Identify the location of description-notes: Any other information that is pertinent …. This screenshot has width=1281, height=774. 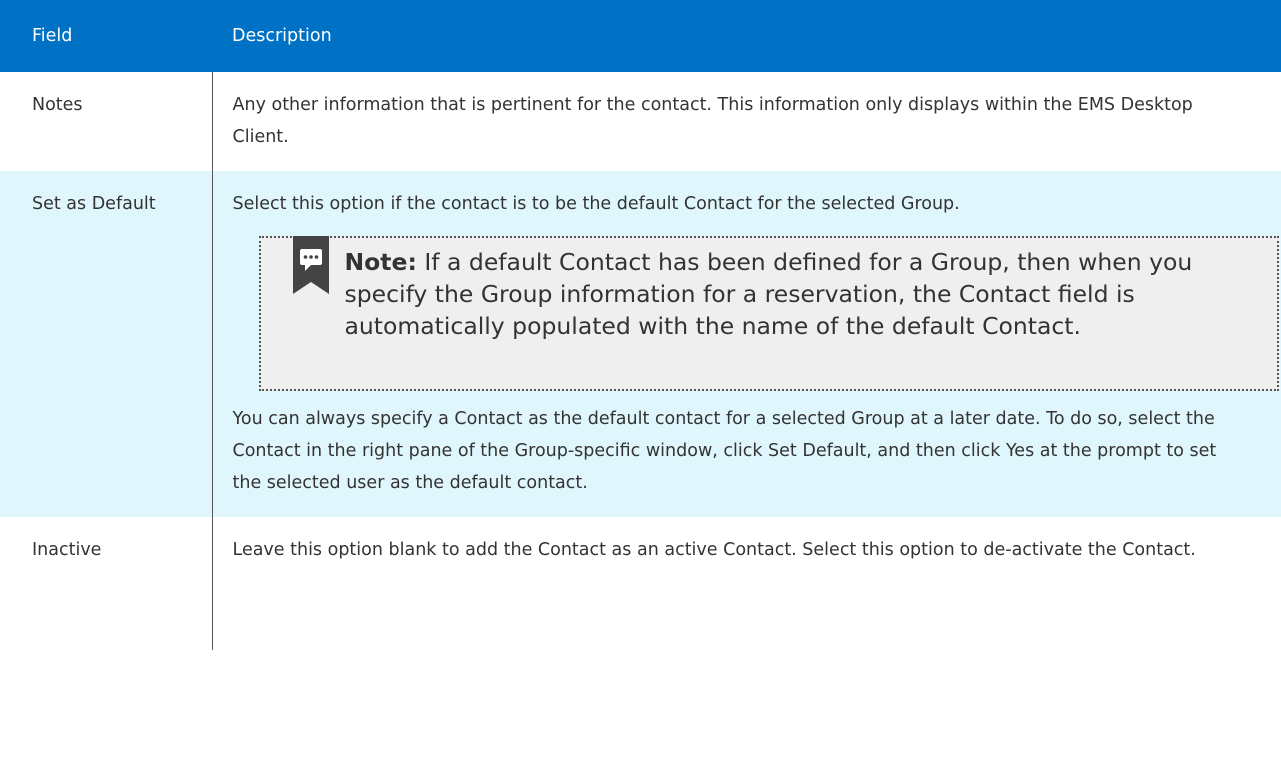
(712, 121).